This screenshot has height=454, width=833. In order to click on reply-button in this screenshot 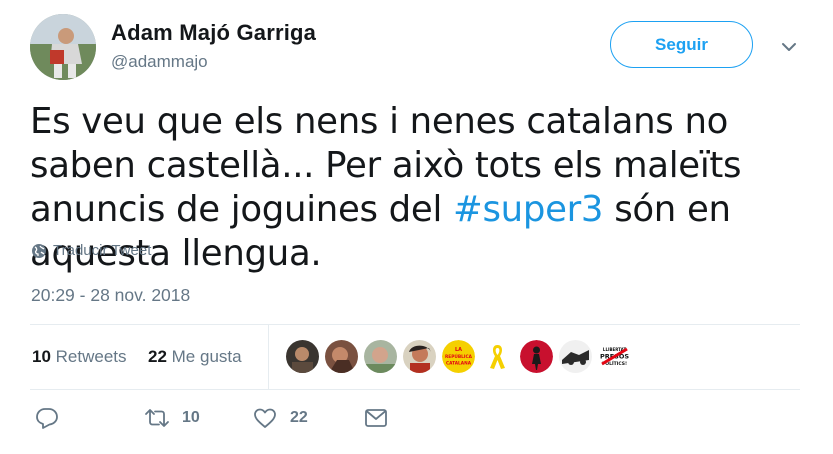, I will do `click(47, 418)`.